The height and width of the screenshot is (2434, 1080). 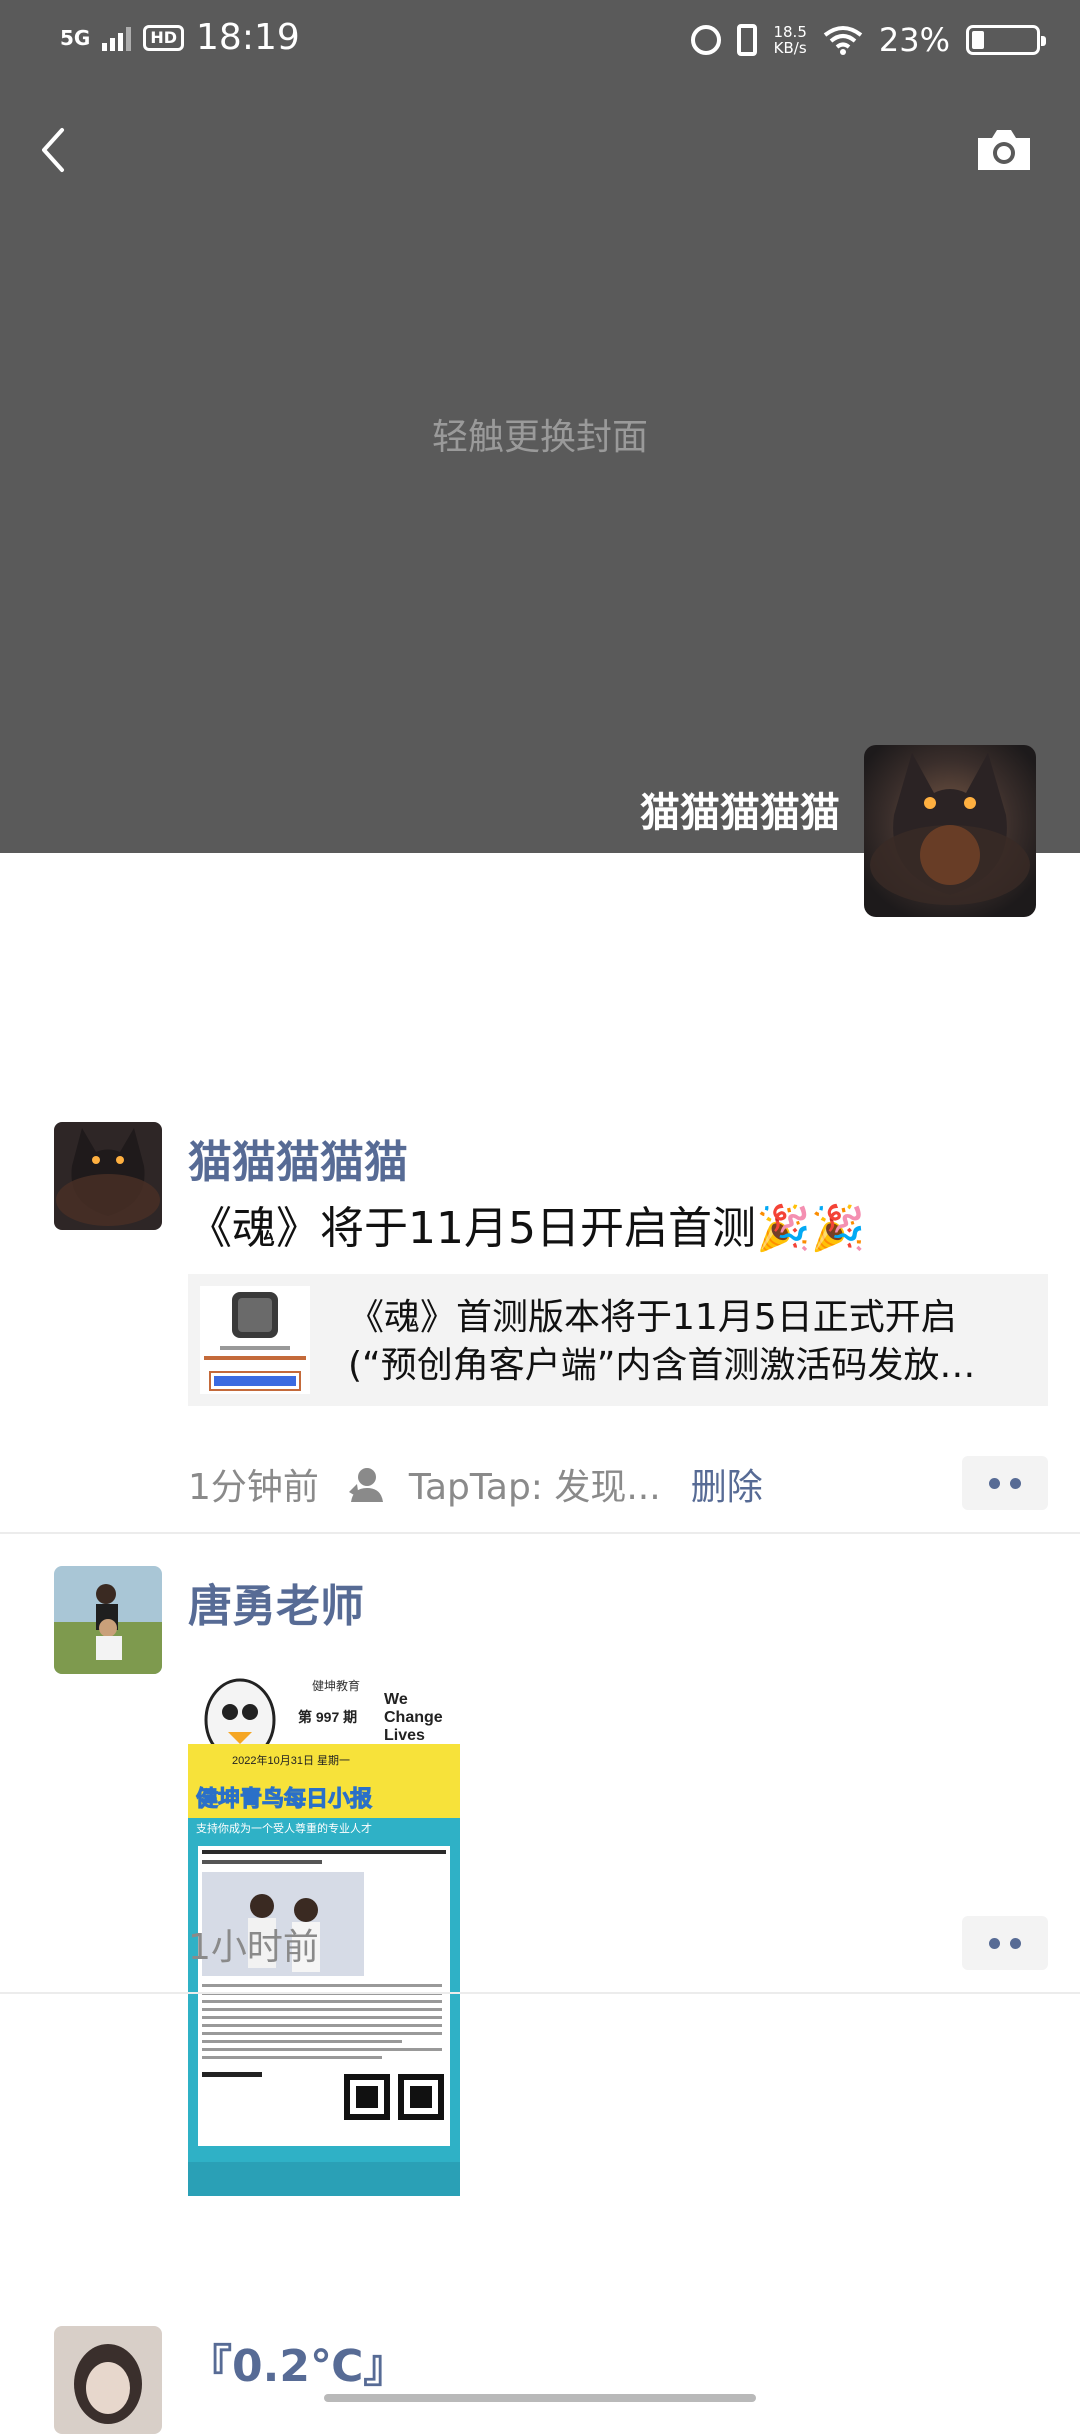 What do you see at coordinates (706, 40) in the screenshot?
I see `alarm-icon` at bounding box center [706, 40].